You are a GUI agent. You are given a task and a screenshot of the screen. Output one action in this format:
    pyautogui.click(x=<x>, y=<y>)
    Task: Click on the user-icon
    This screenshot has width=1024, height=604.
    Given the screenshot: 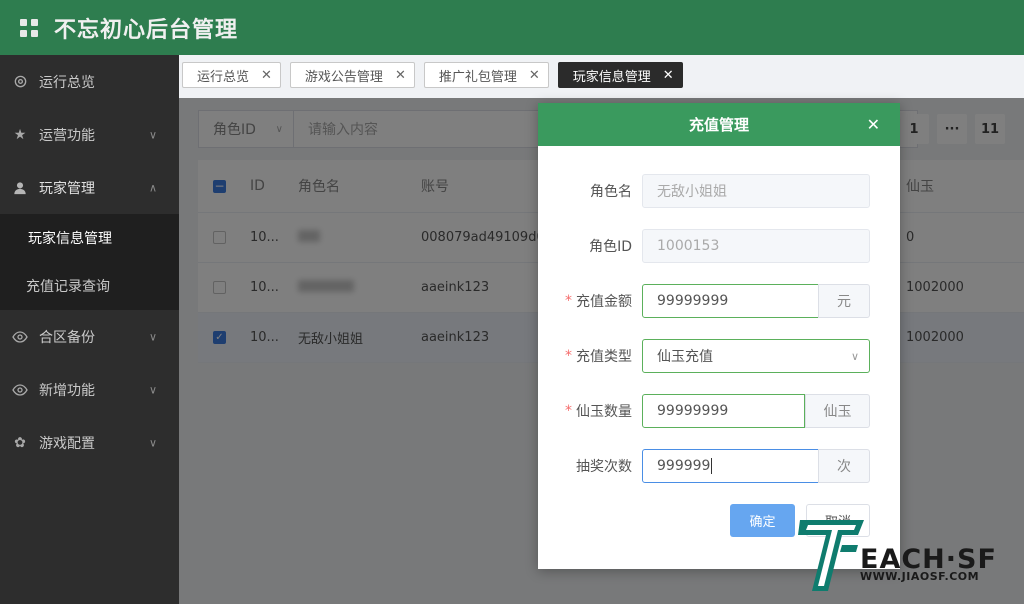 What is the action you would take?
    pyautogui.click(x=20, y=188)
    